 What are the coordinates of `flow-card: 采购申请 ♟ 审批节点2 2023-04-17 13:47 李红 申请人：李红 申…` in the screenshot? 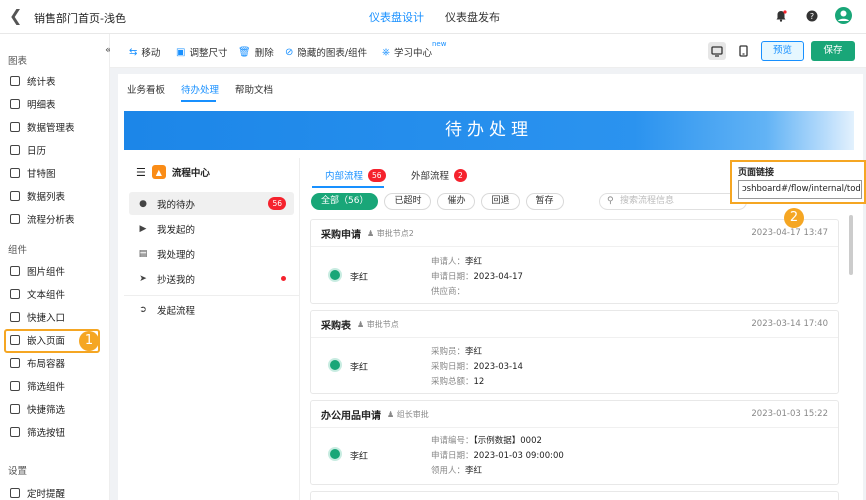 It's located at (574, 261).